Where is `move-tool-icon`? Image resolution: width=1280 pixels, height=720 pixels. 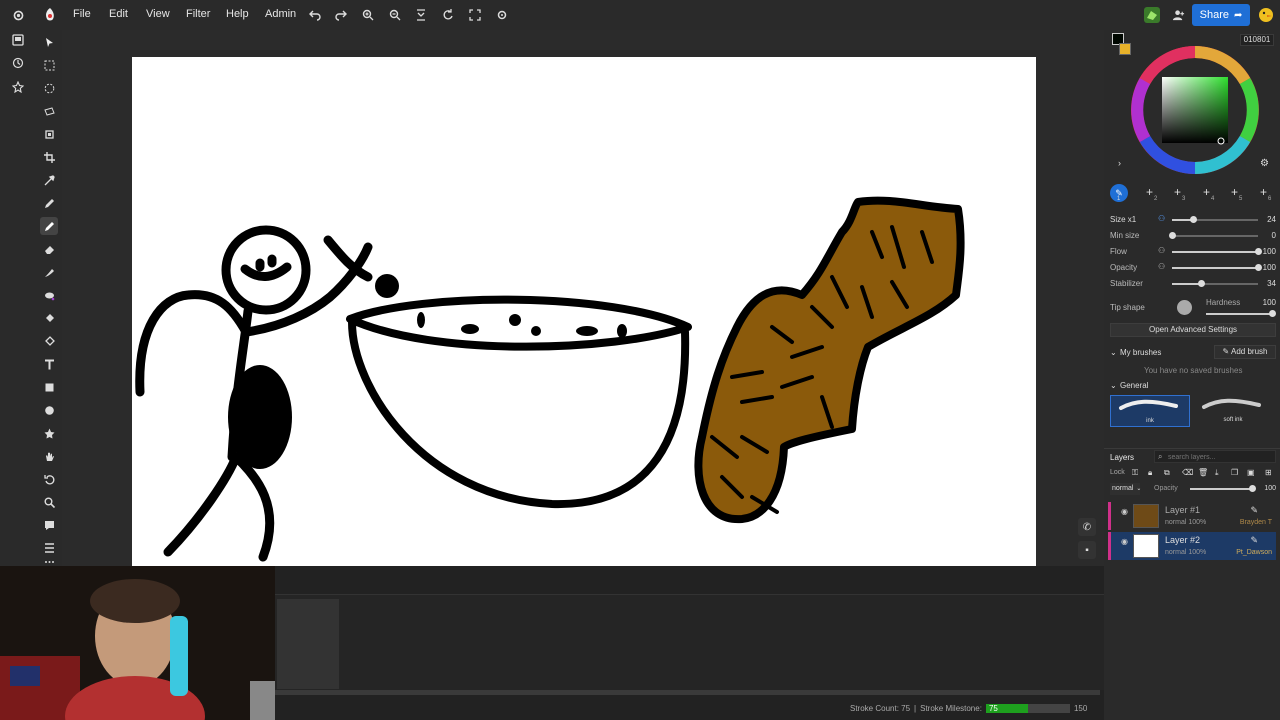
move-tool-icon is located at coordinates (49, 42).